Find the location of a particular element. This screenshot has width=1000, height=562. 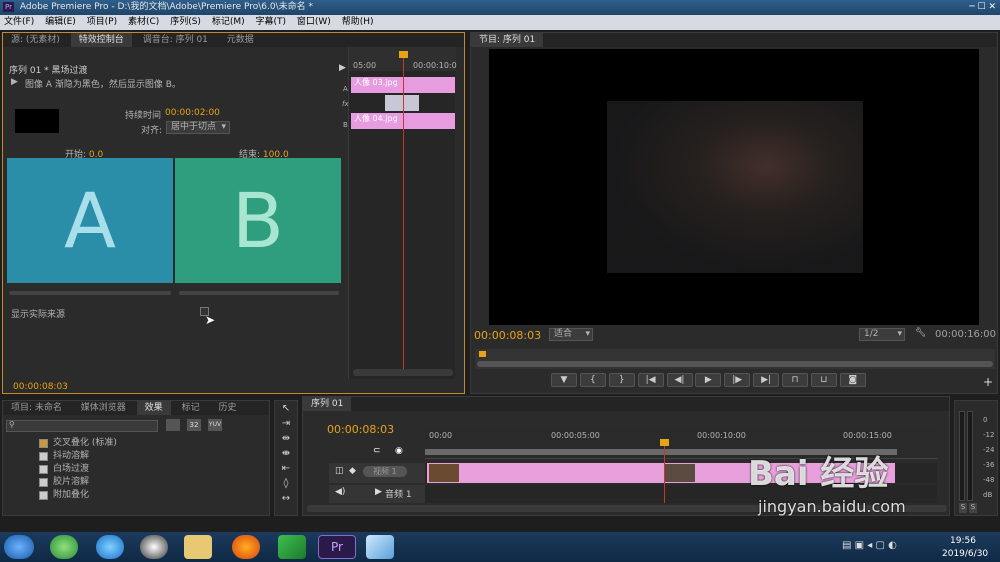

step-forward-button: |▶ is located at coordinates (737, 380).